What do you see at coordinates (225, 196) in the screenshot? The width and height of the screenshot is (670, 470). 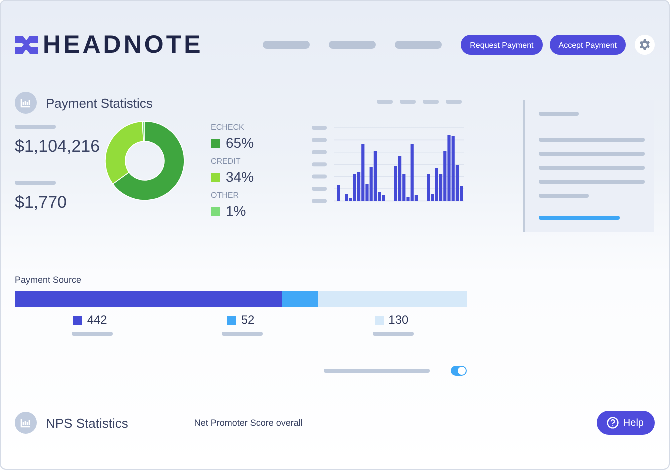 I see `legend-label: OTHER` at bounding box center [225, 196].